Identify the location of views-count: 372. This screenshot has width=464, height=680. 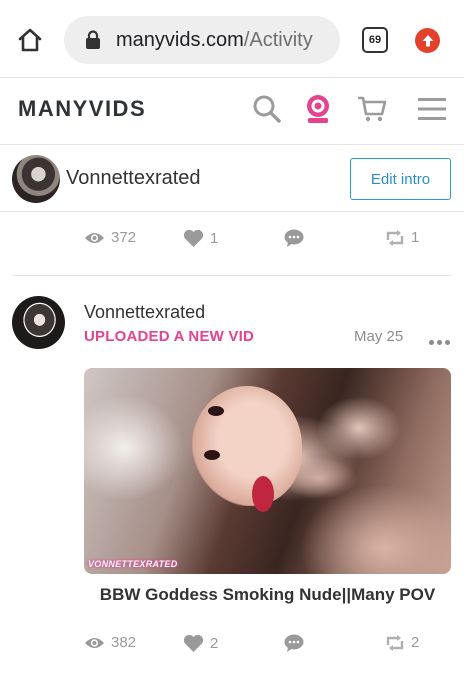
(124, 237).